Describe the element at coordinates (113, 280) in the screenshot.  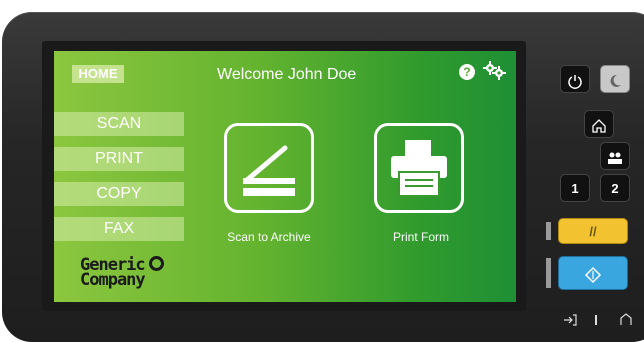
I see `logo-line2: Company` at that location.